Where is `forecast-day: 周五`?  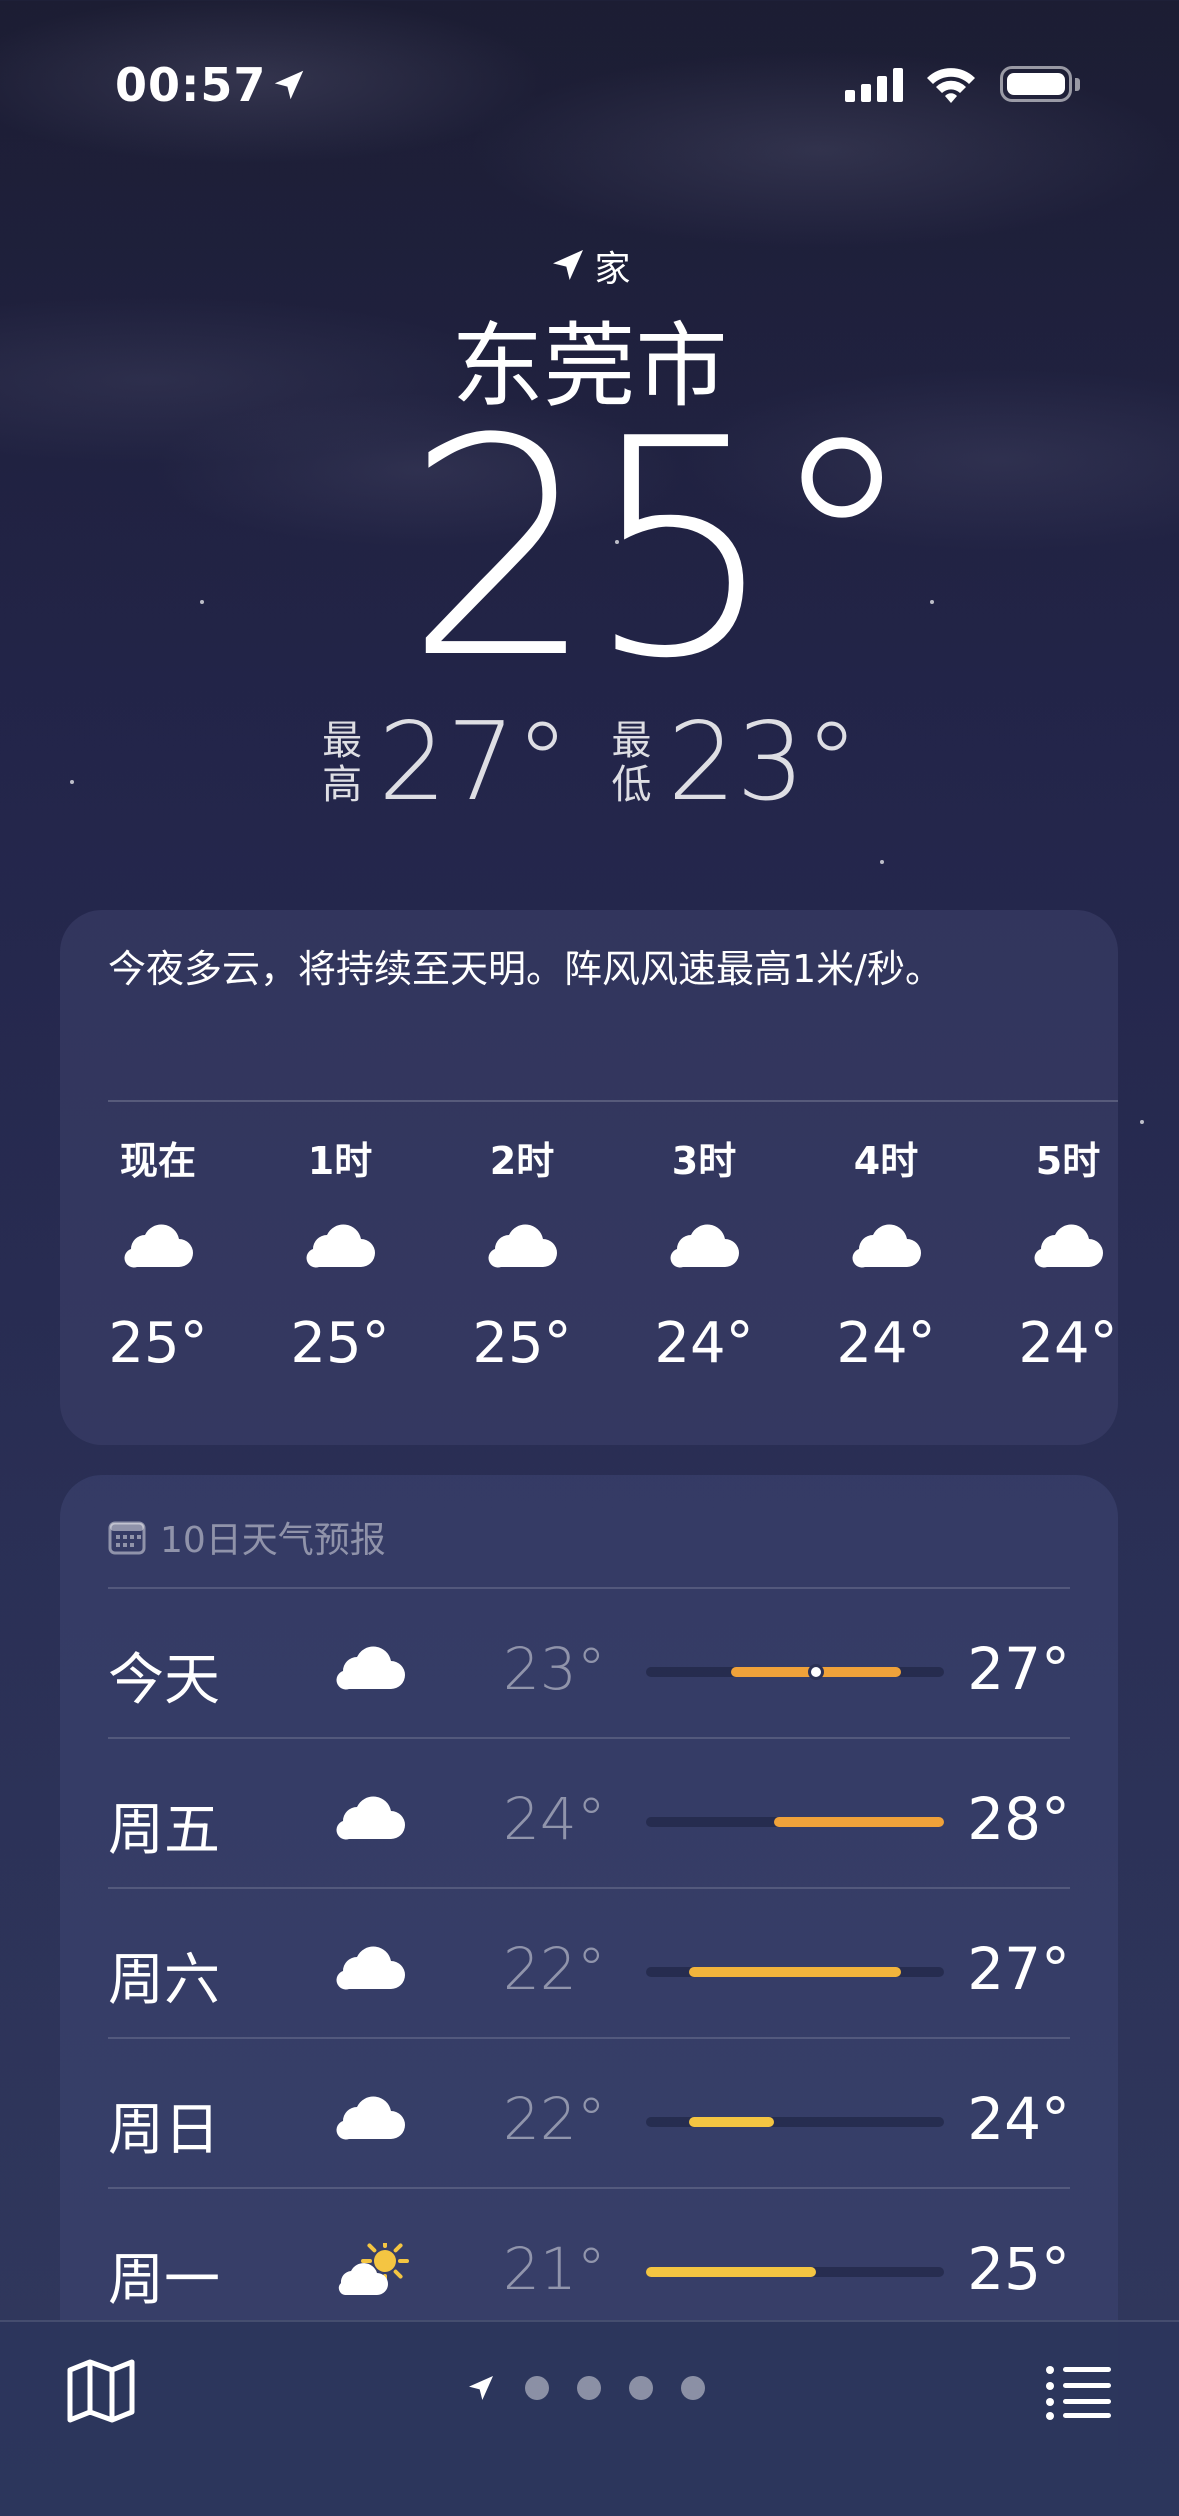
forecast-day: 周五 is located at coordinates (164, 1830).